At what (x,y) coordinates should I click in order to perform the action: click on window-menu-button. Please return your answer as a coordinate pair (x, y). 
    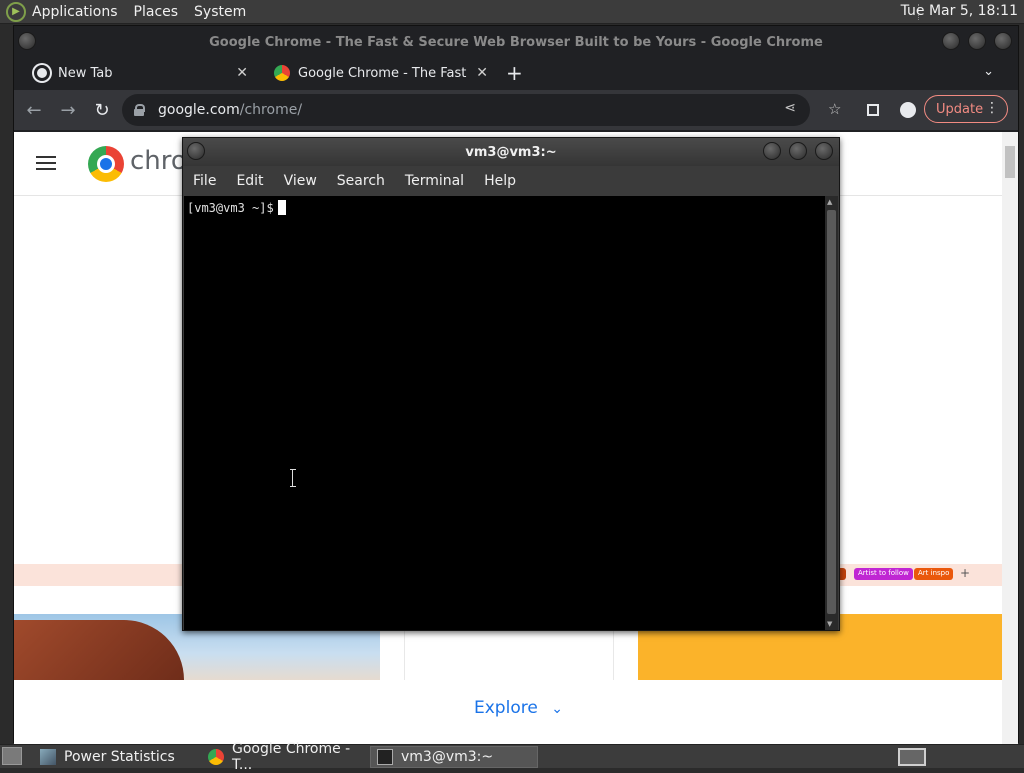
    Looking at the image, I should click on (27, 41).